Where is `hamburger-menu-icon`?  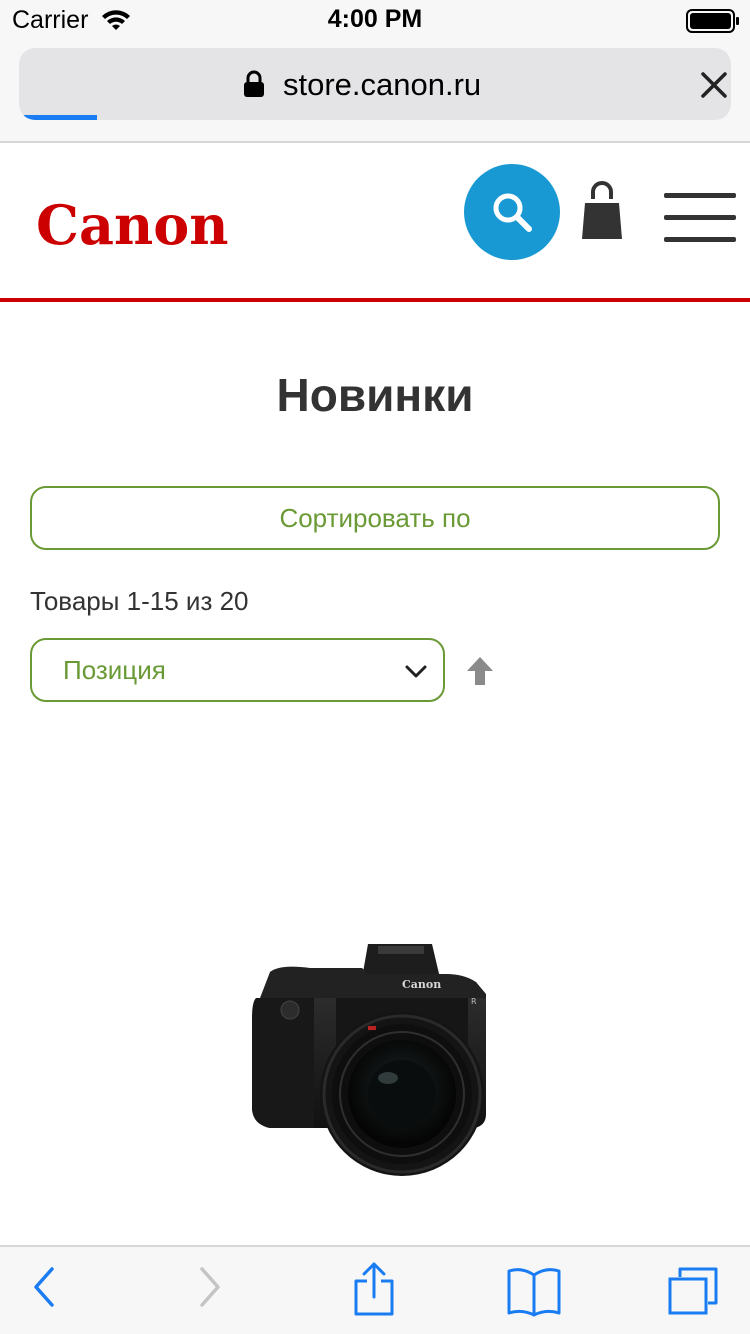 hamburger-menu-icon is located at coordinates (700, 221).